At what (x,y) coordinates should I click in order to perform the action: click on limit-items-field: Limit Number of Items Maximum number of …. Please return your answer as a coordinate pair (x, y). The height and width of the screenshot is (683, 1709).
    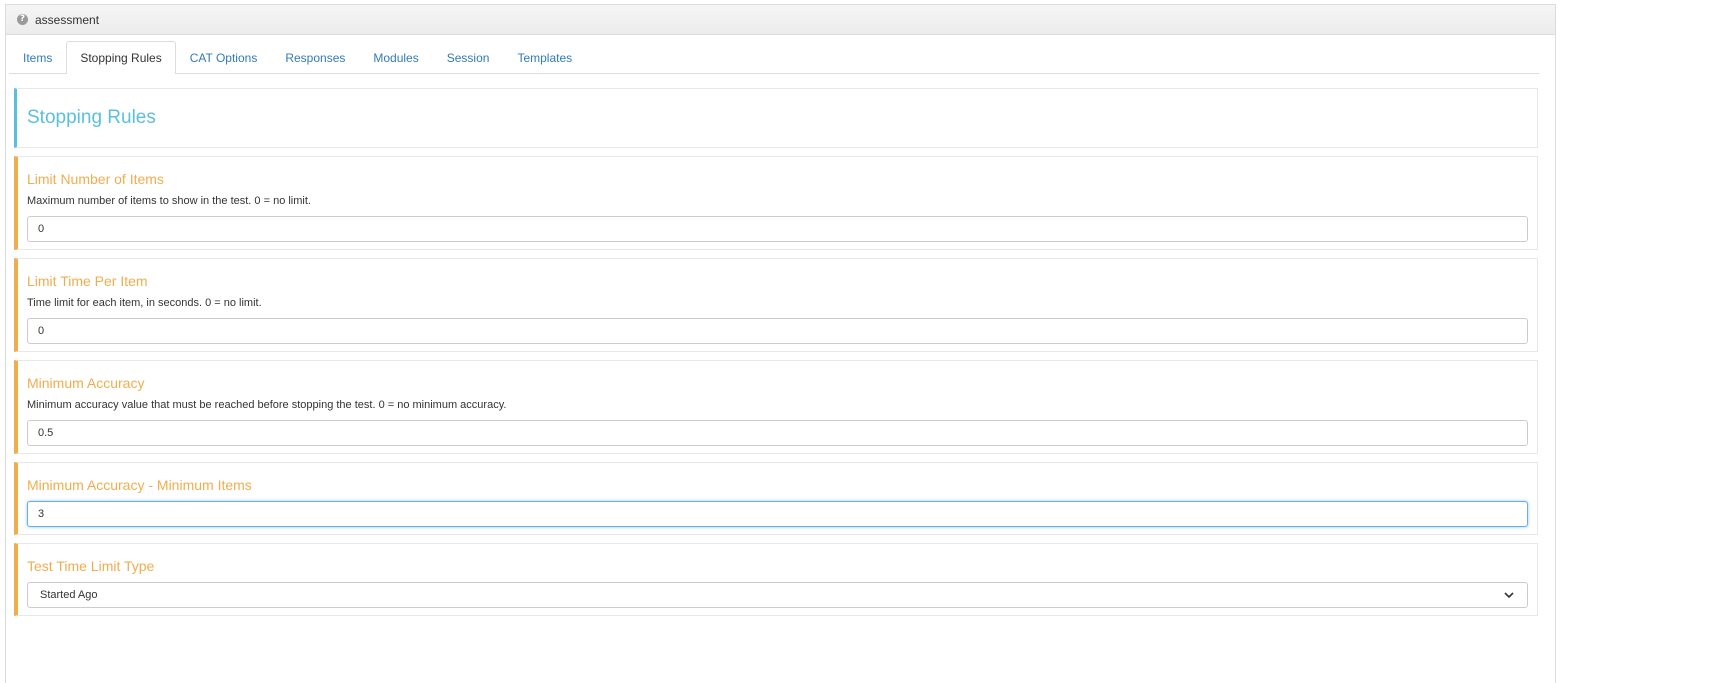
    Looking at the image, I should click on (776, 203).